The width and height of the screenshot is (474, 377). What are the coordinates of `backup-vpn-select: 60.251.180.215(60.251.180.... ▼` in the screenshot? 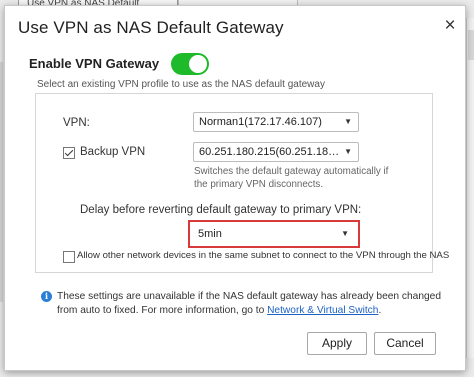 It's located at (276, 152).